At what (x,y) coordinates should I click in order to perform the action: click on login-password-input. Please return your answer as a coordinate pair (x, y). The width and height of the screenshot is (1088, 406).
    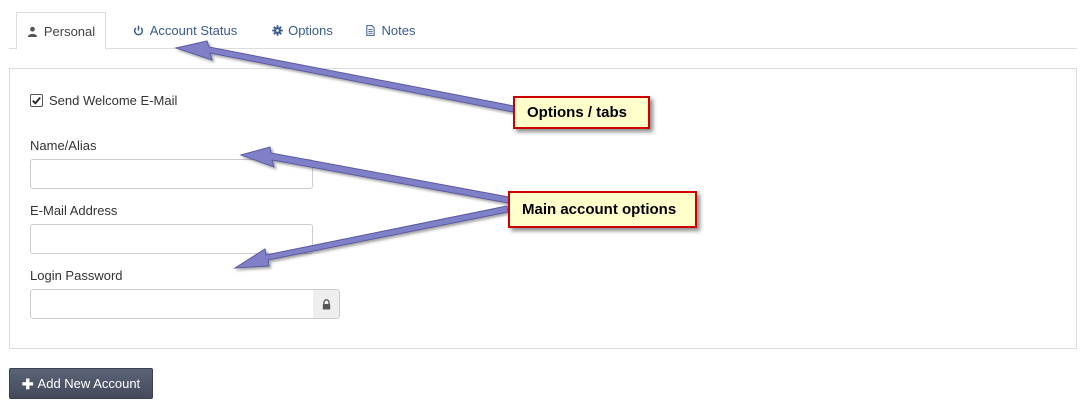
    Looking at the image, I should click on (172, 304).